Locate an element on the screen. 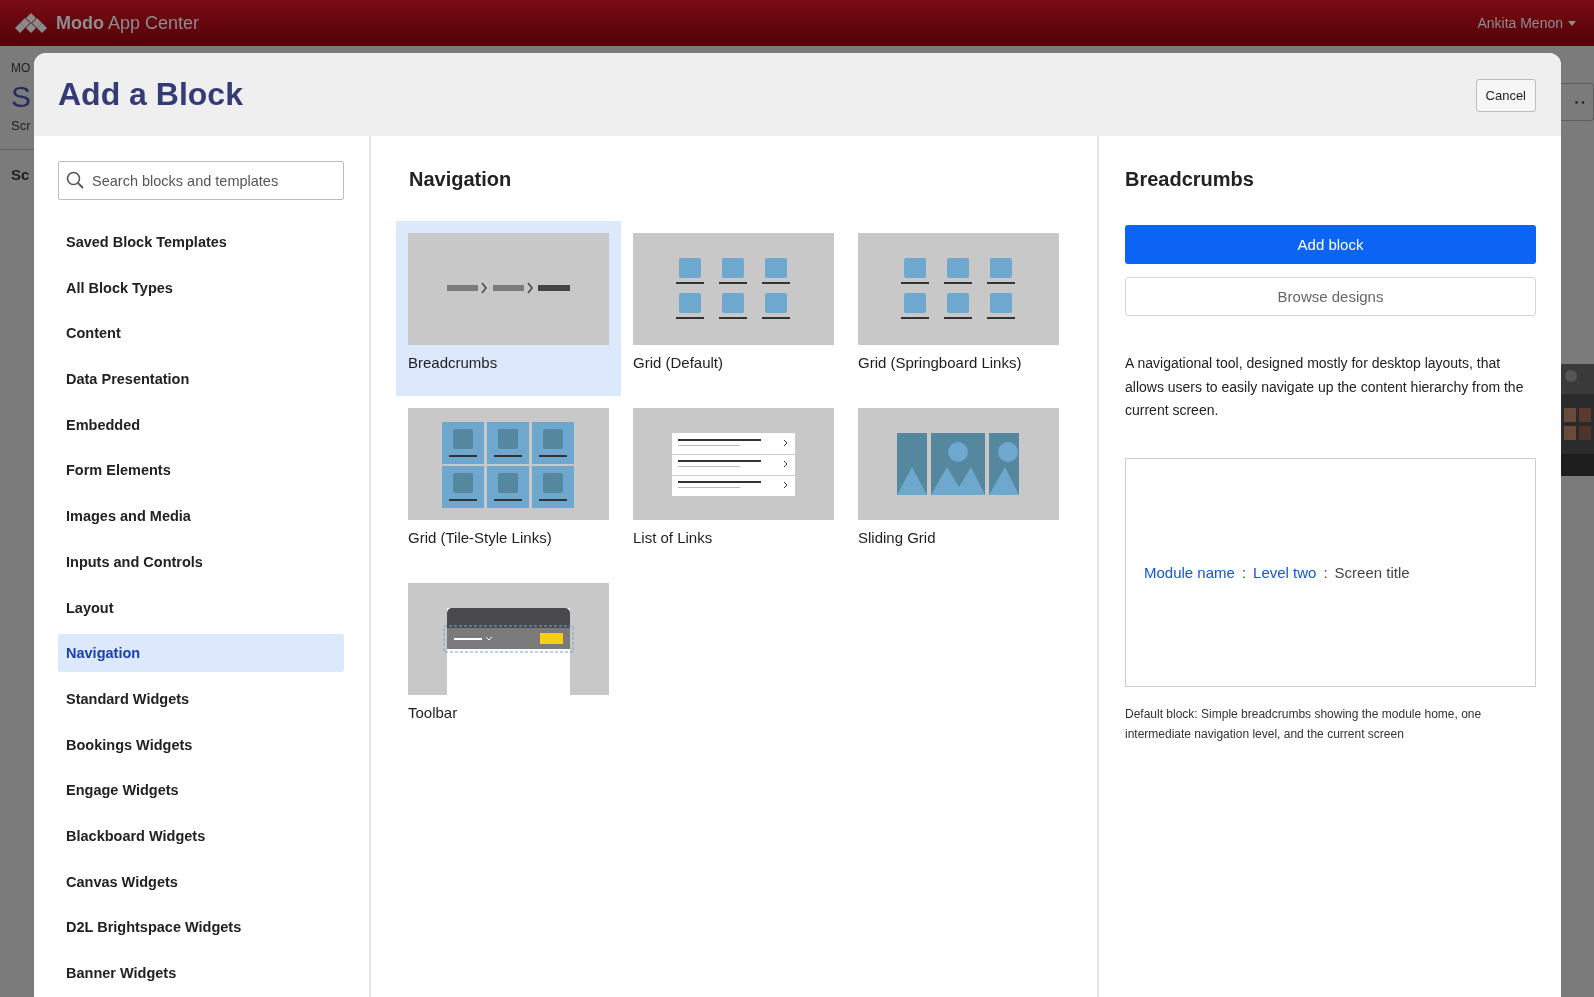  page-subtitle: Scr is located at coordinates (21, 125).